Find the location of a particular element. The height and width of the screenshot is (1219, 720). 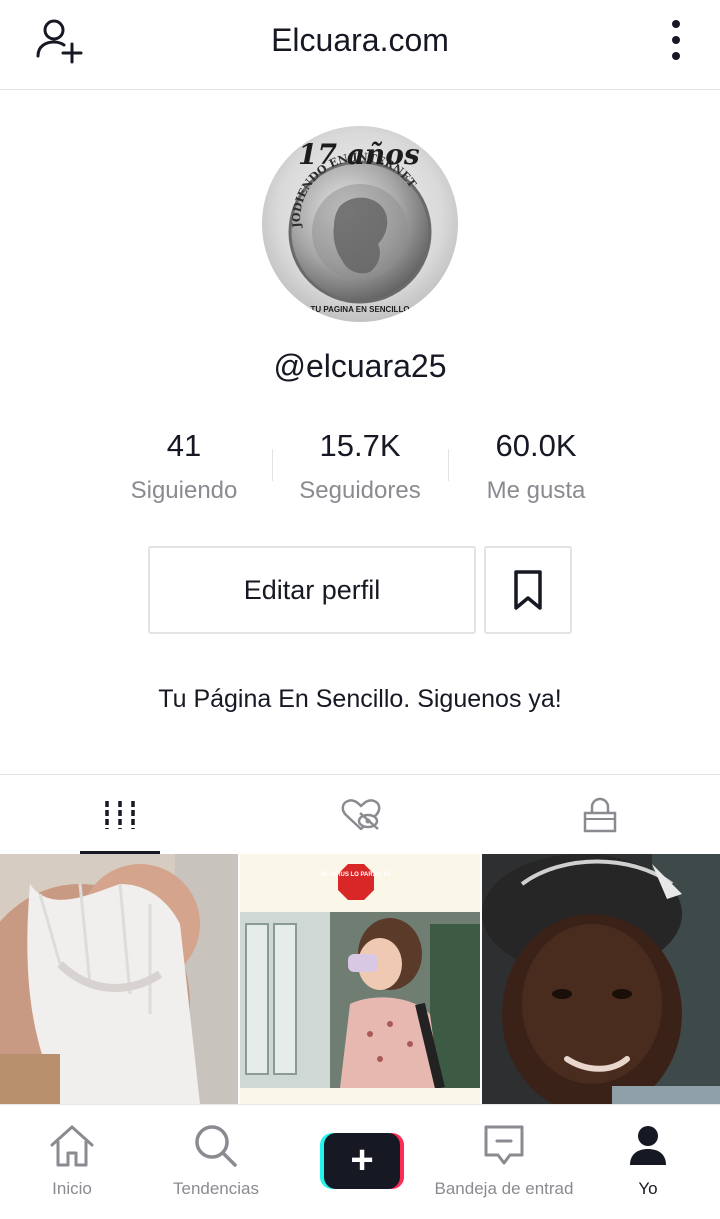

profile-handle: @elcuara25 is located at coordinates (360, 366).